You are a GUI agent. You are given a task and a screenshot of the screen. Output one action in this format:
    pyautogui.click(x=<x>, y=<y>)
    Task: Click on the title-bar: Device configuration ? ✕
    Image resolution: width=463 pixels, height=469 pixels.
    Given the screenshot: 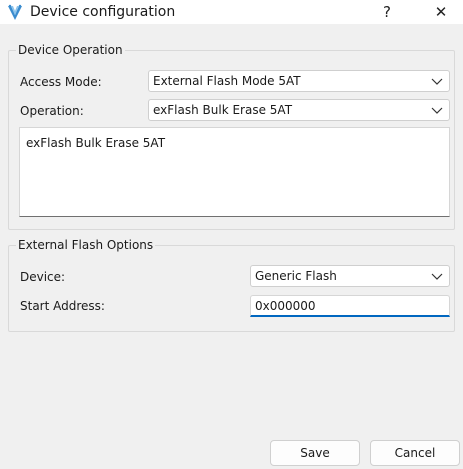 What is the action you would take?
    pyautogui.click(x=231, y=12)
    